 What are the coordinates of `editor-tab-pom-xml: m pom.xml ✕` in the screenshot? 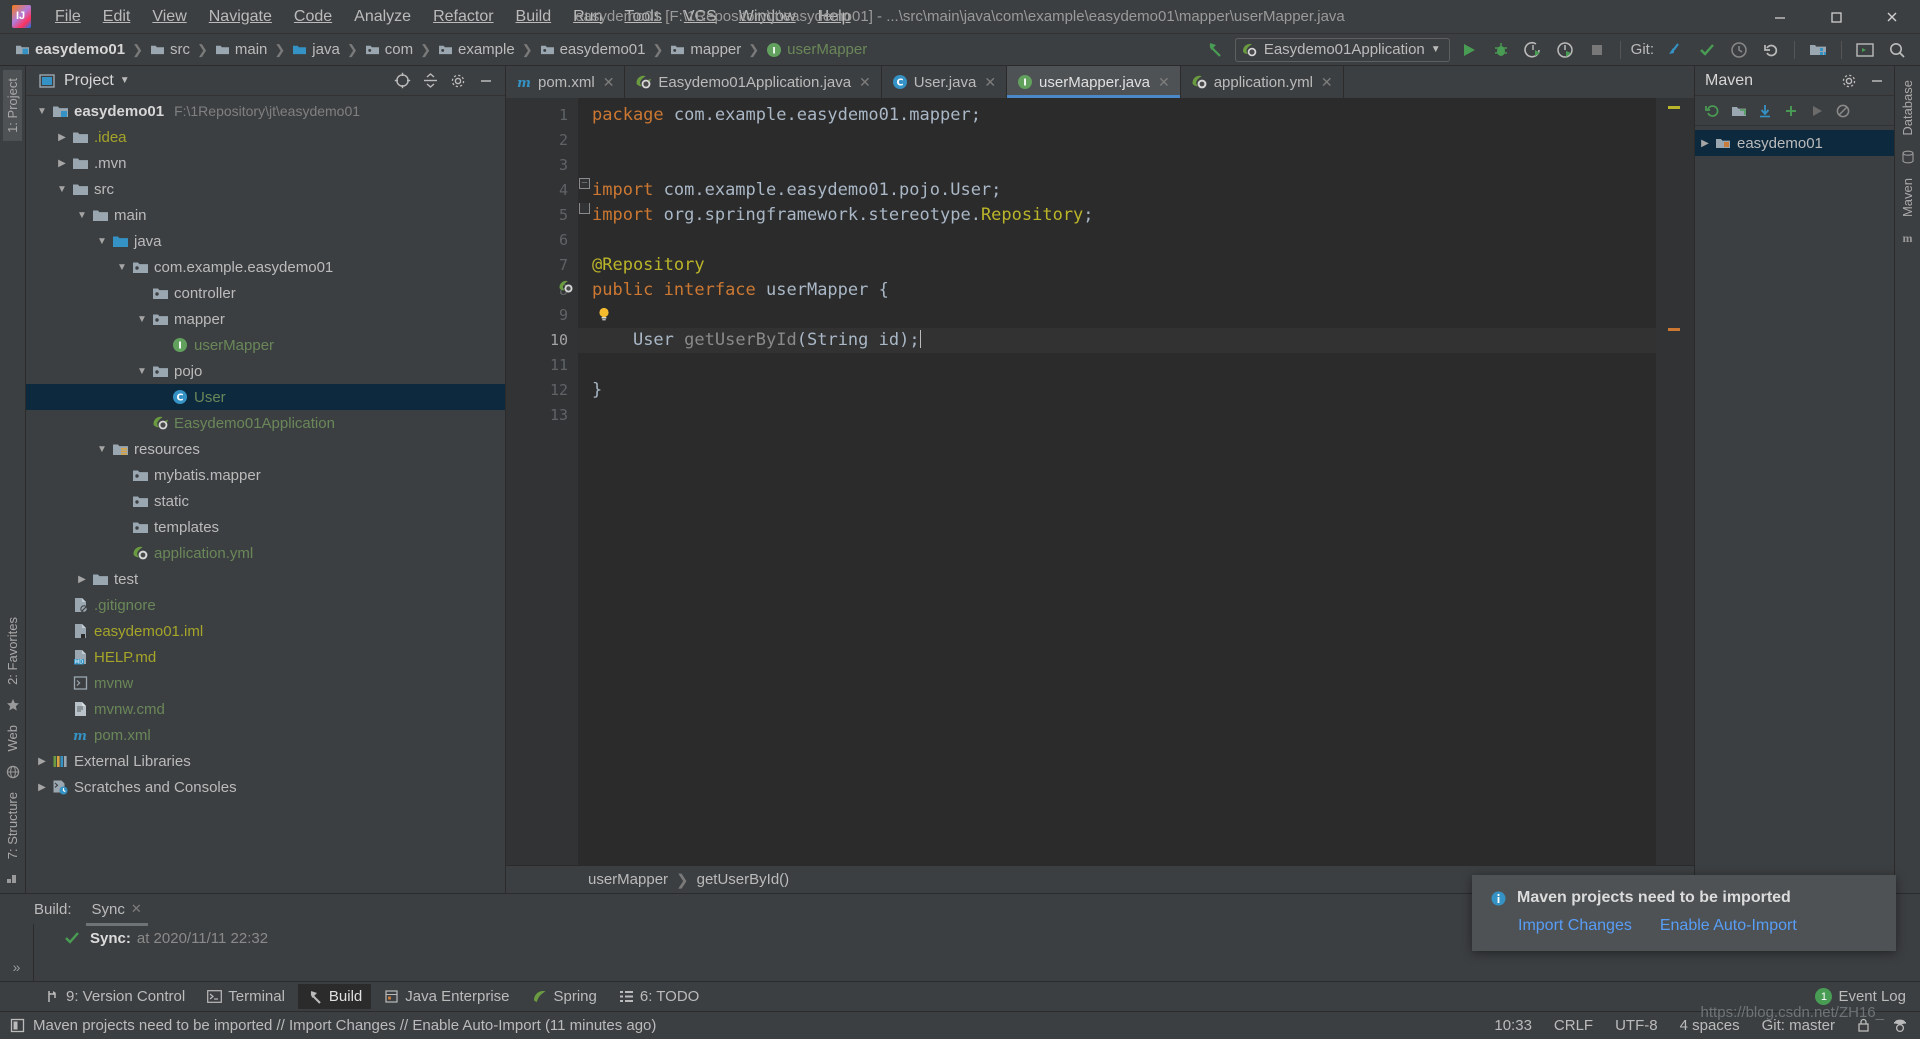 It's located at (566, 82).